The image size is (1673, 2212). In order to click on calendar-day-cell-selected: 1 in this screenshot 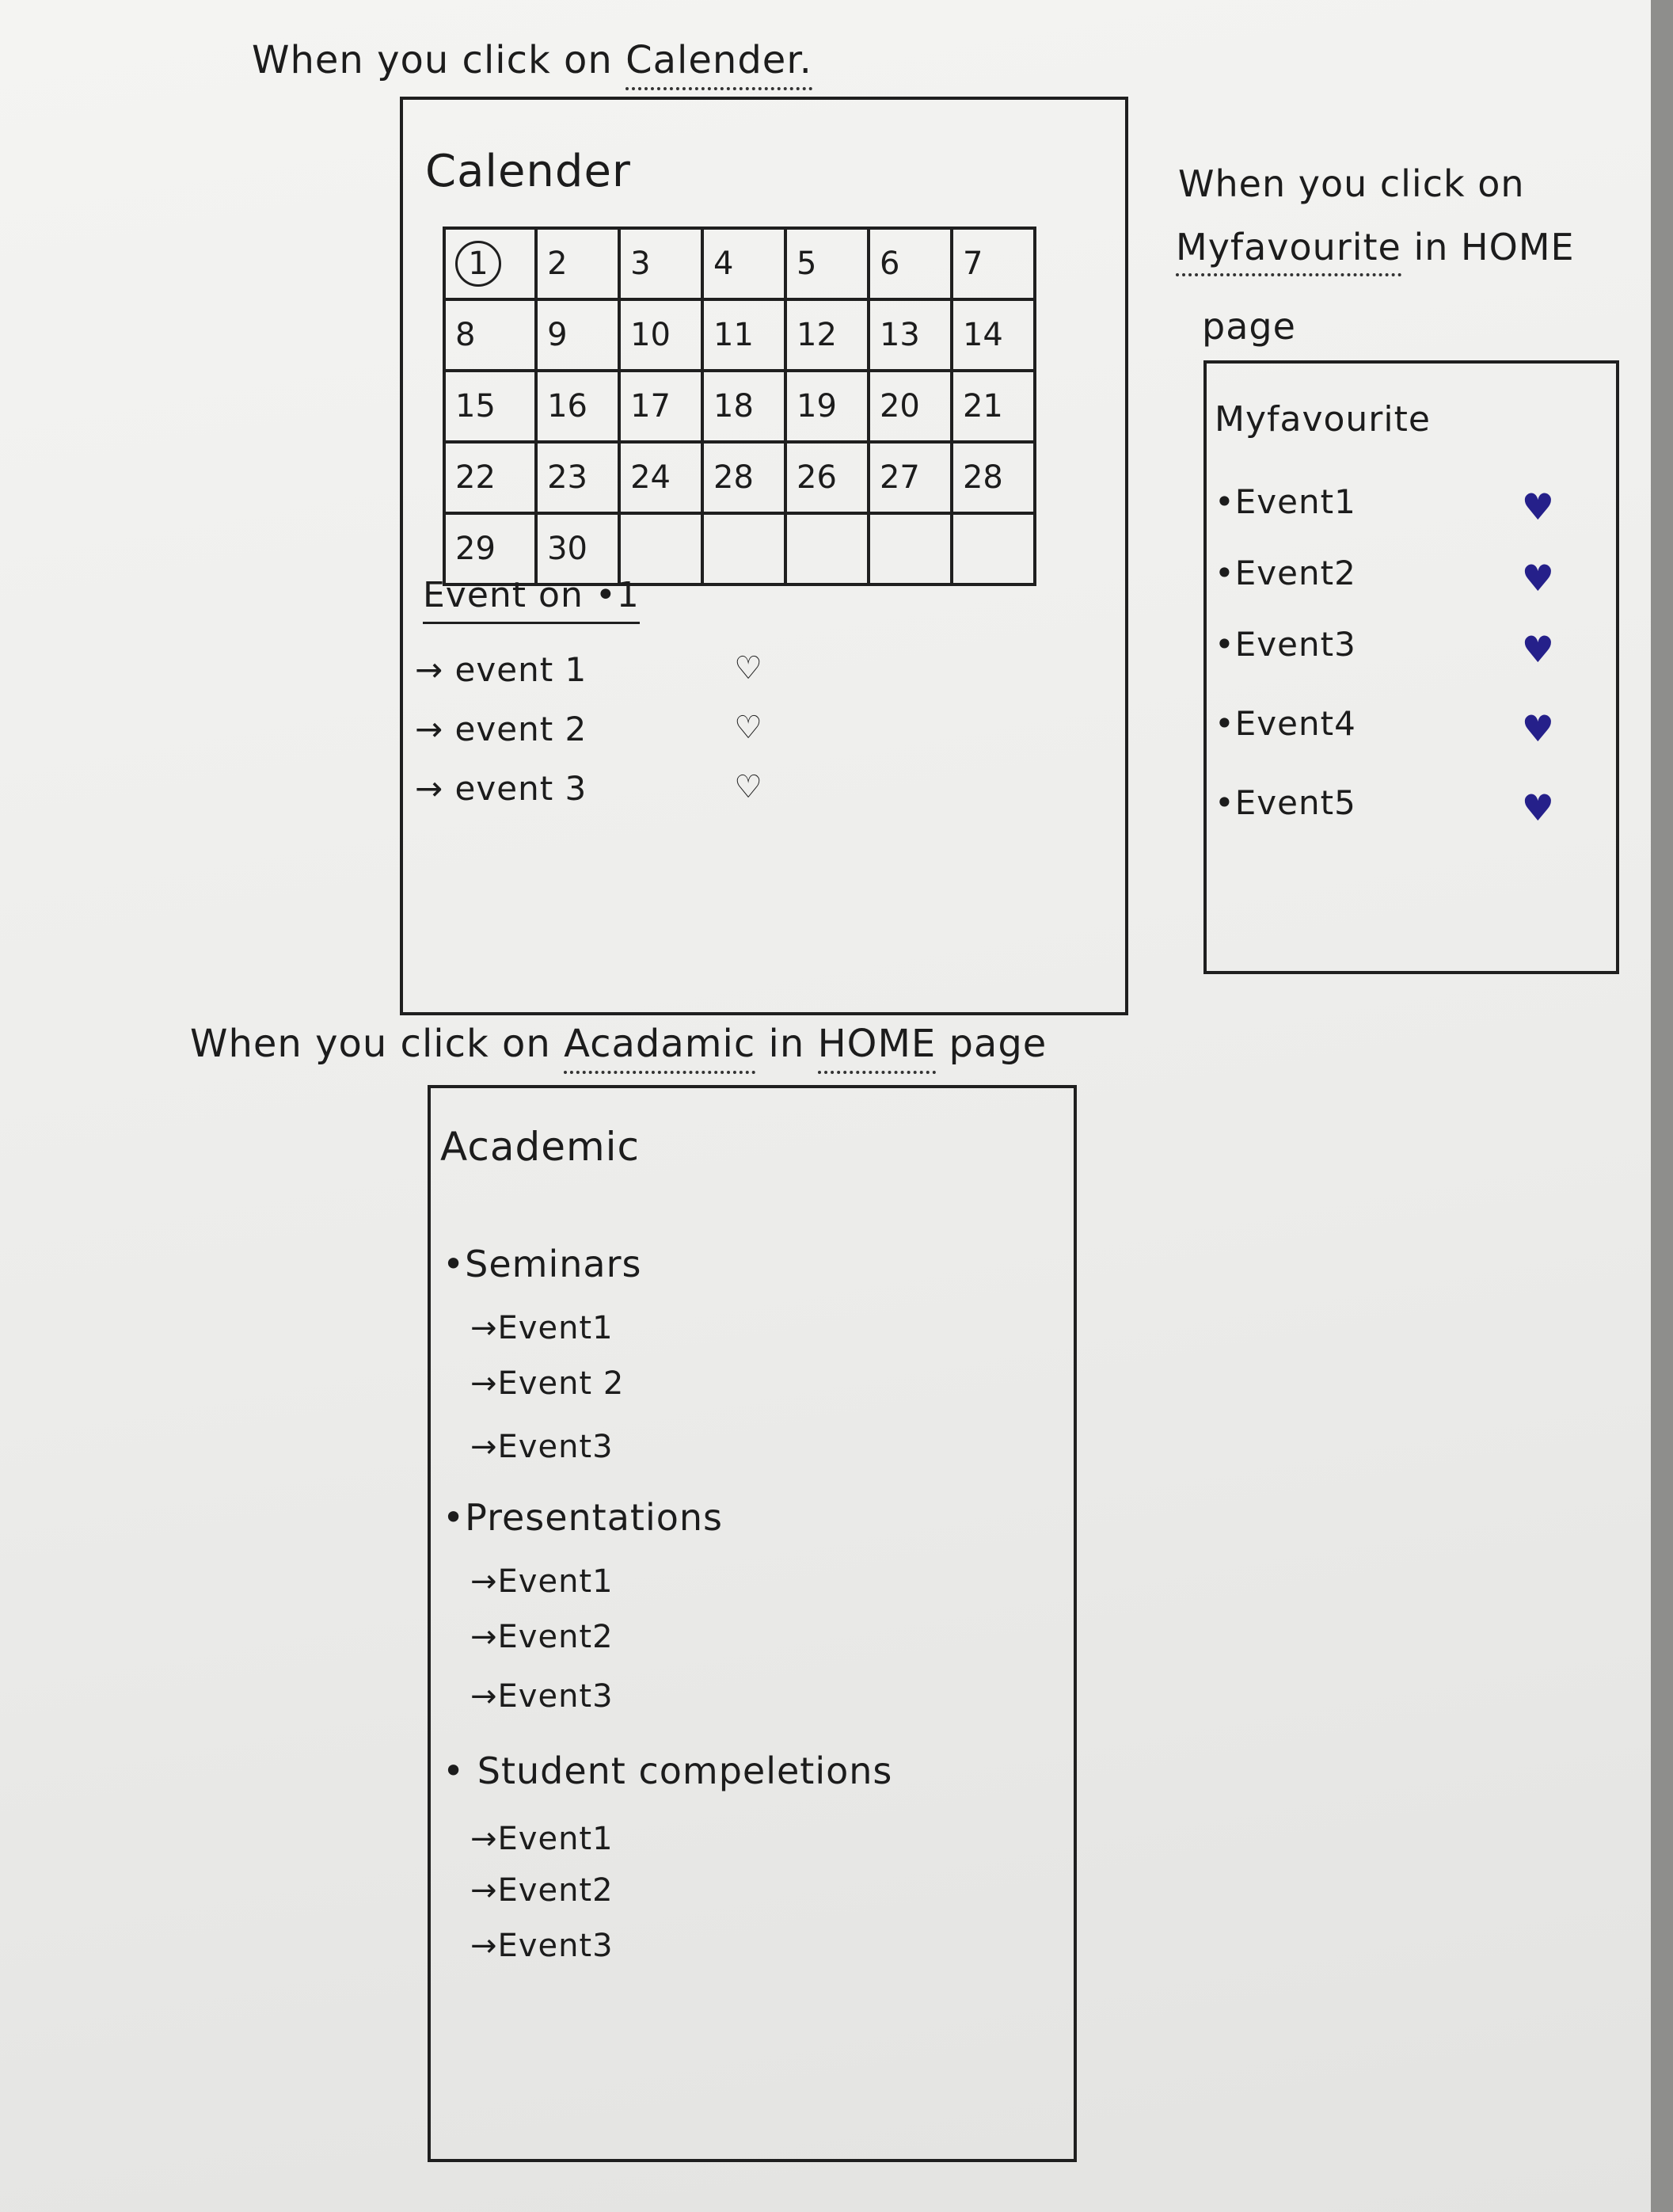, I will do `click(490, 264)`.